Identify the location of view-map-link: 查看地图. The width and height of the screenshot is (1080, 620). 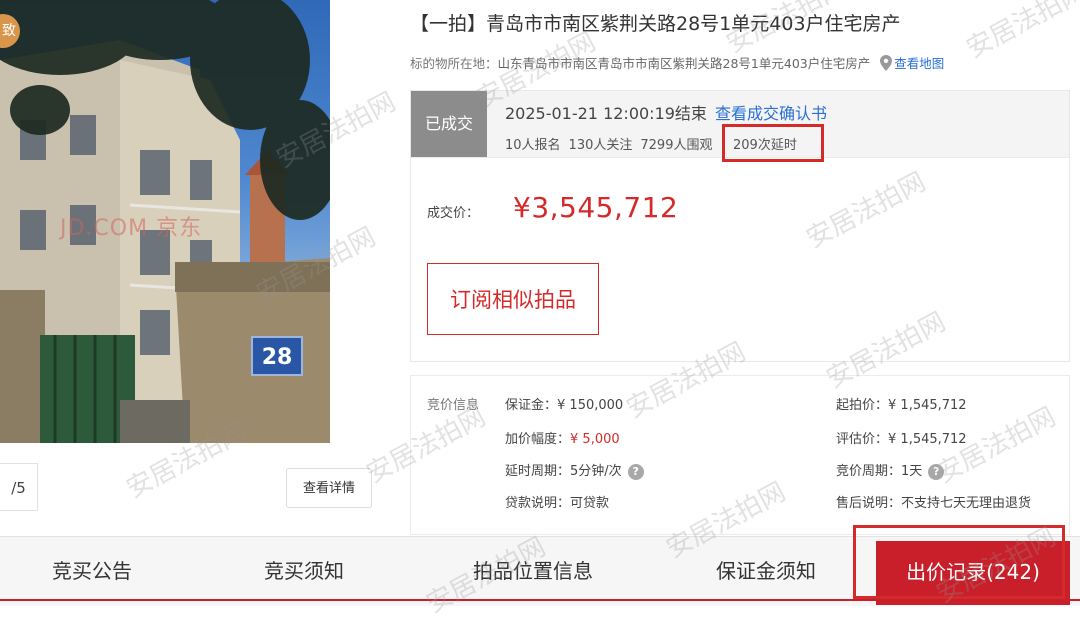
(919, 63).